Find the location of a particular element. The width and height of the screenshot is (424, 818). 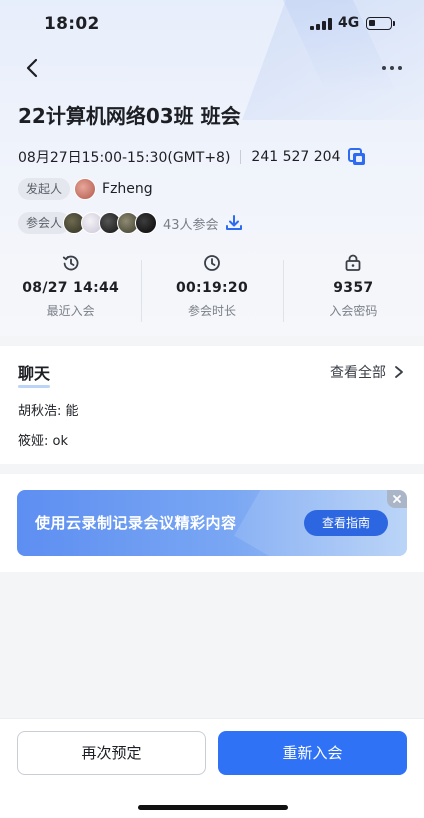

attendee-count: 43人参会 is located at coordinates (191, 225).